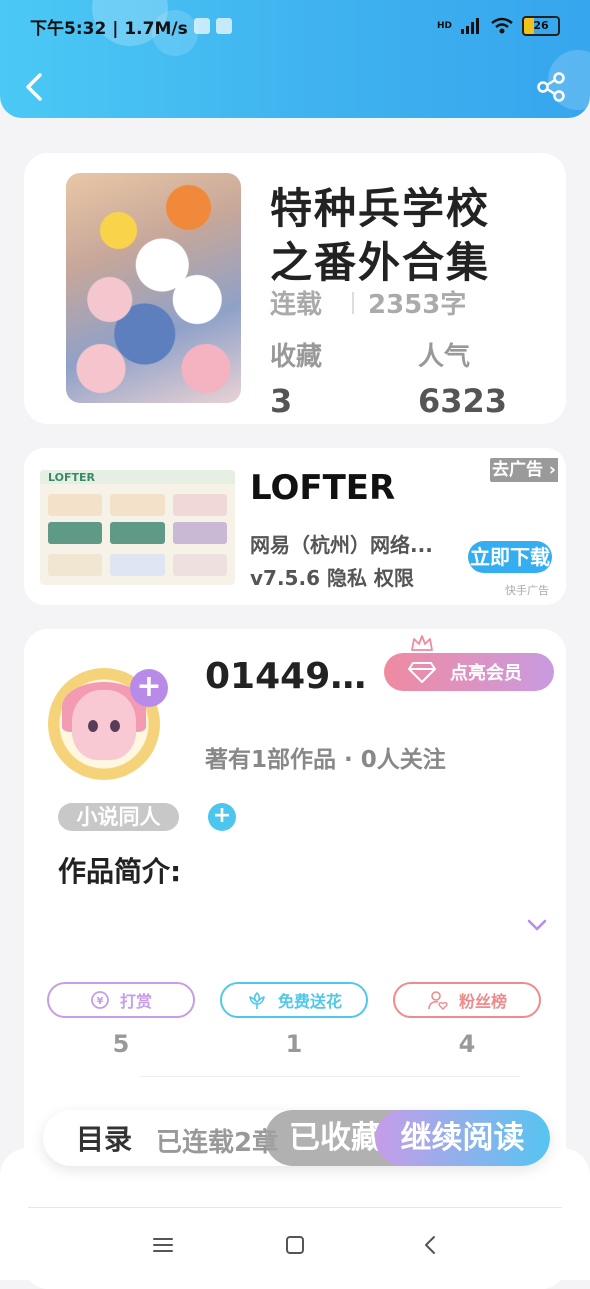 This screenshot has width=590, height=1289. What do you see at coordinates (222, 817) in the screenshot?
I see `add-tag-icon: +` at bounding box center [222, 817].